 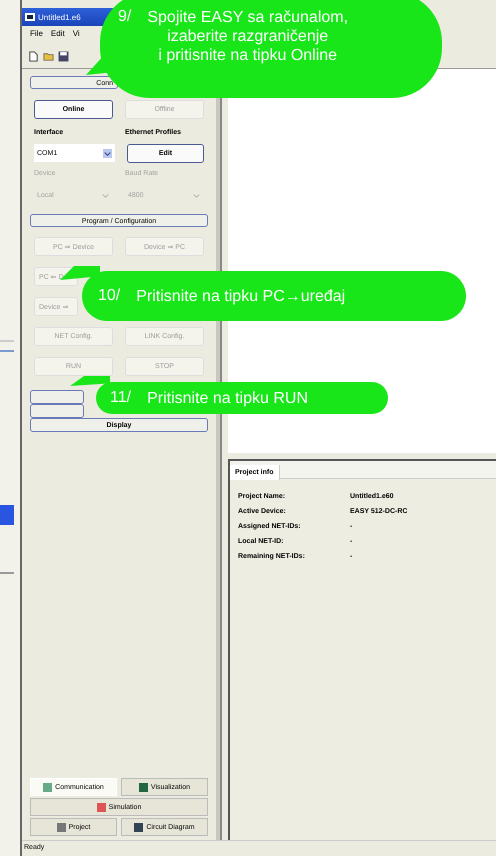 I want to click on callout-text: Spojite EASY sa računalom,, so click(x=247, y=17).